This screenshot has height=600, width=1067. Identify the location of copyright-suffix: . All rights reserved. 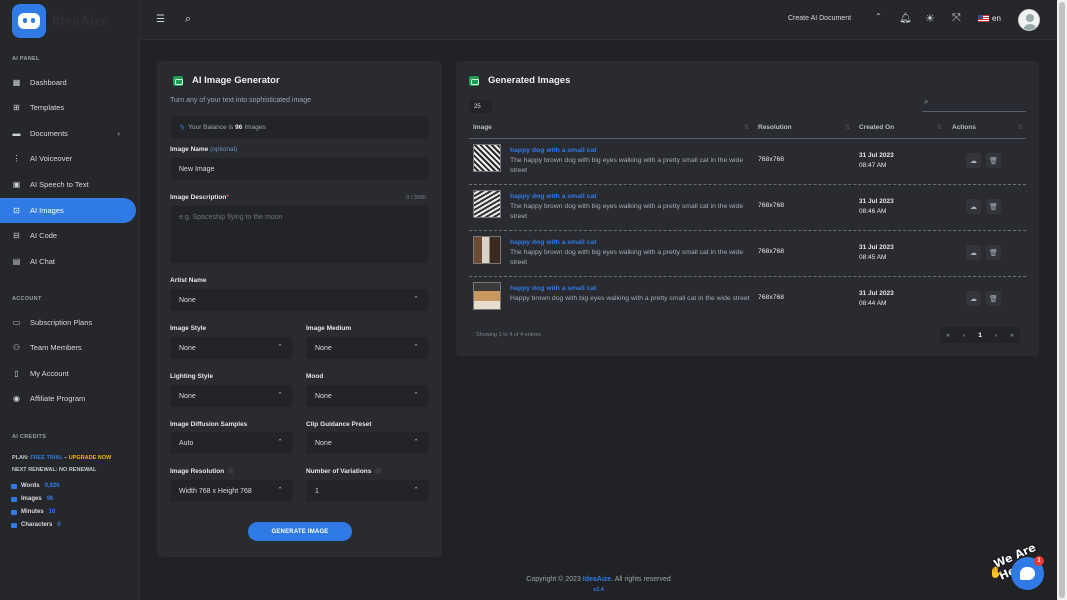
(641, 579).